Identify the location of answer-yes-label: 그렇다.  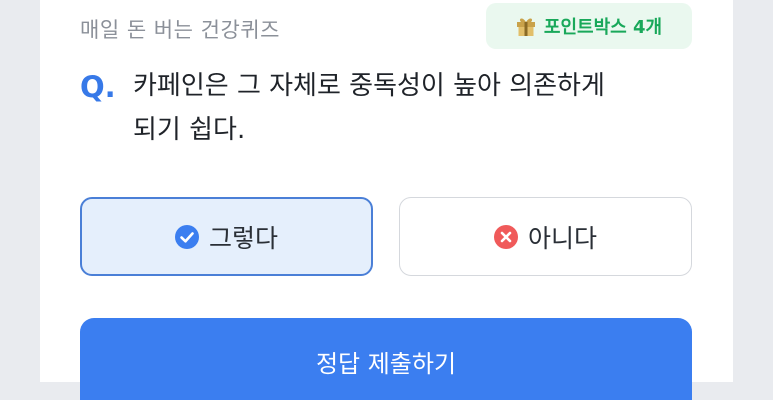
(243, 238).